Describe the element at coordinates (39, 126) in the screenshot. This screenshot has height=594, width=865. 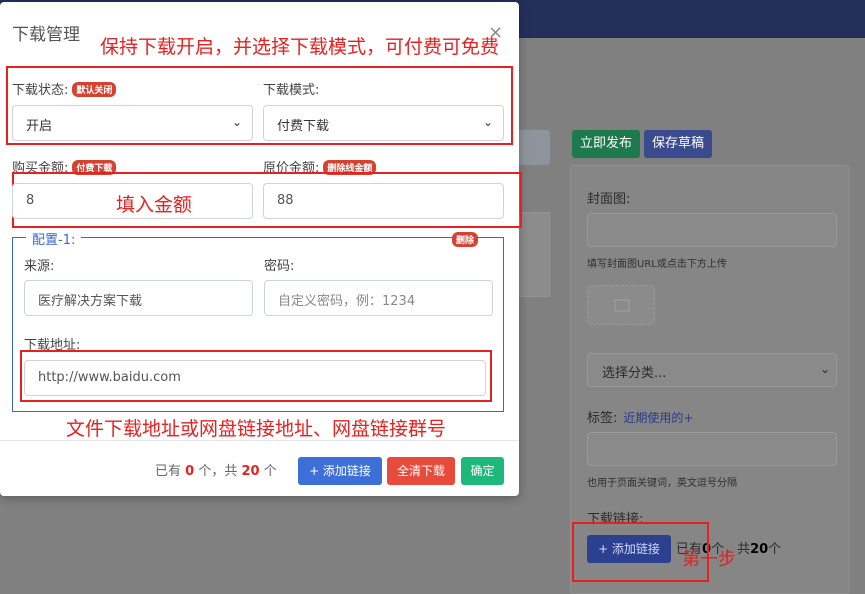
I see `download-status-value: 开启` at that location.